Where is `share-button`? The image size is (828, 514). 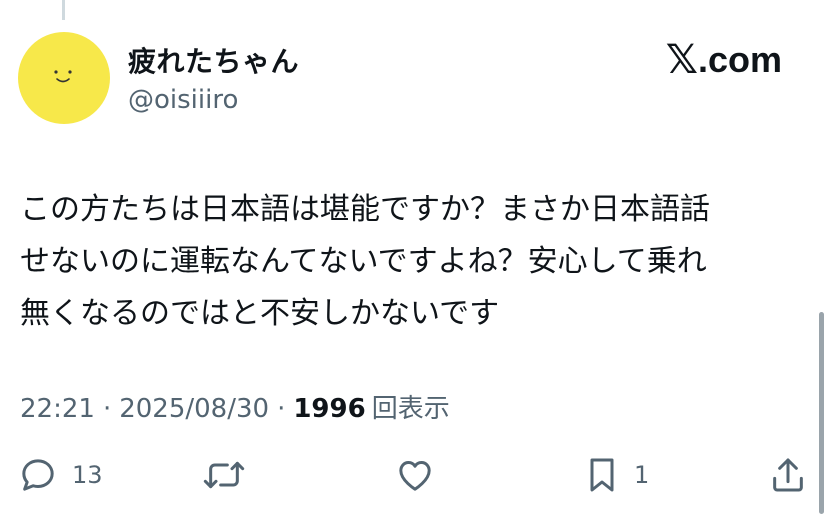 share-button is located at coordinates (788, 475).